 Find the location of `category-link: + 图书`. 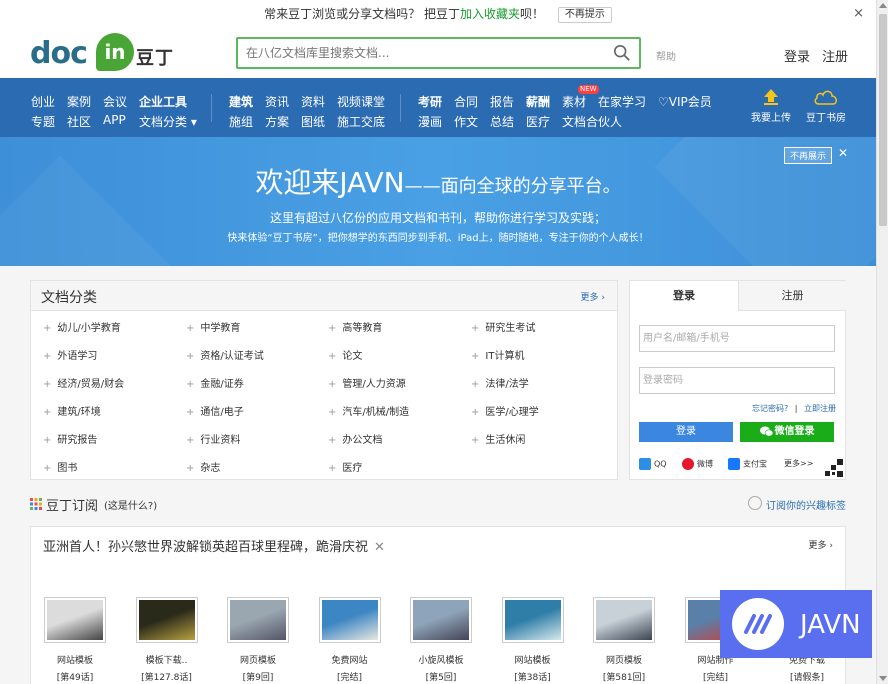

category-link: + 图书 is located at coordinates (60, 466).